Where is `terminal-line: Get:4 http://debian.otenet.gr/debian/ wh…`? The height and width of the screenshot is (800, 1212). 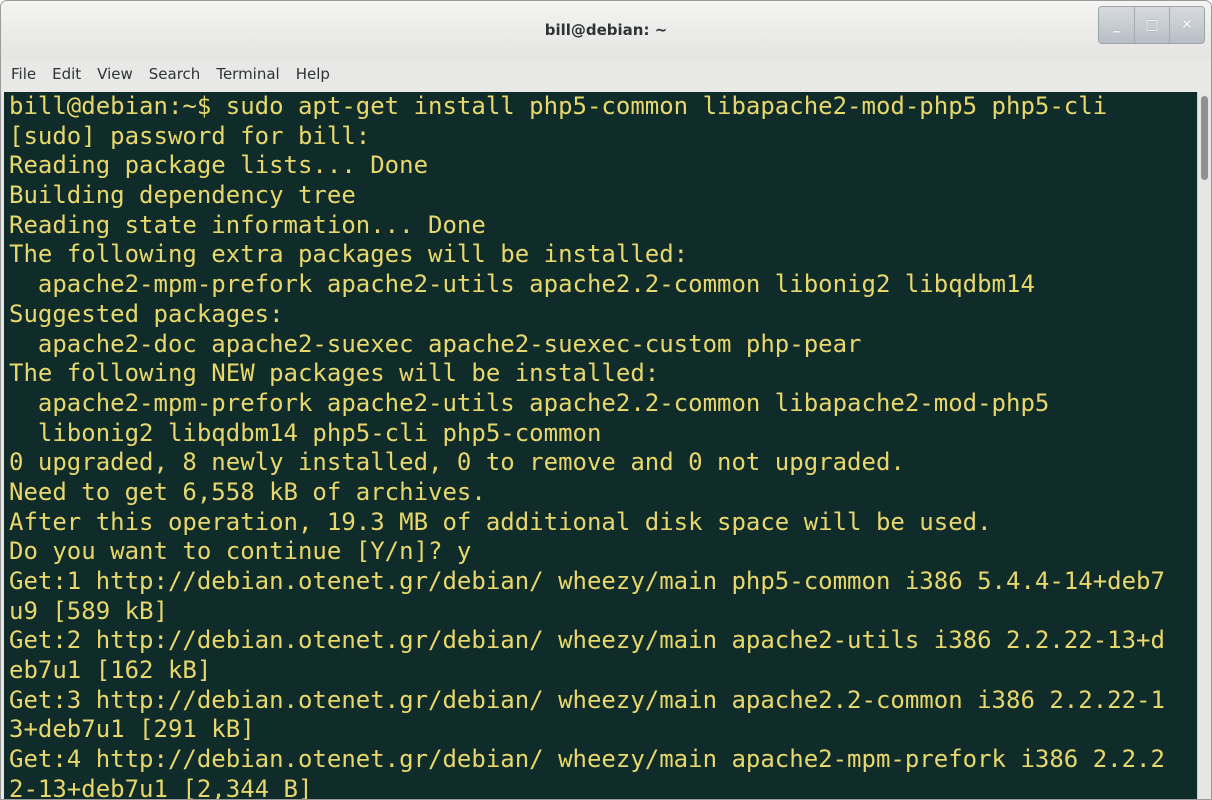 terminal-line: Get:4 http://debian.otenet.gr/debian/ wh… is located at coordinates (587, 759).